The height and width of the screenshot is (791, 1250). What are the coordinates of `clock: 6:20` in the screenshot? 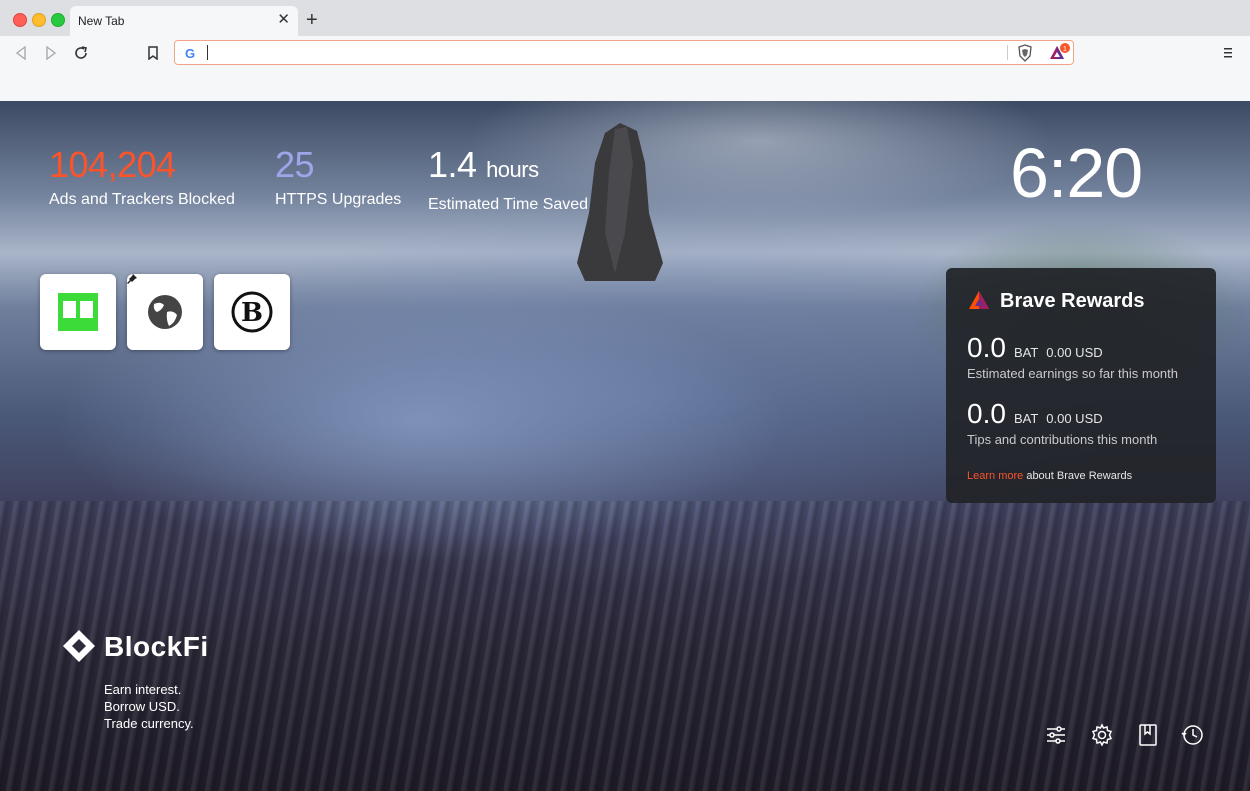 It's located at (1076, 173).